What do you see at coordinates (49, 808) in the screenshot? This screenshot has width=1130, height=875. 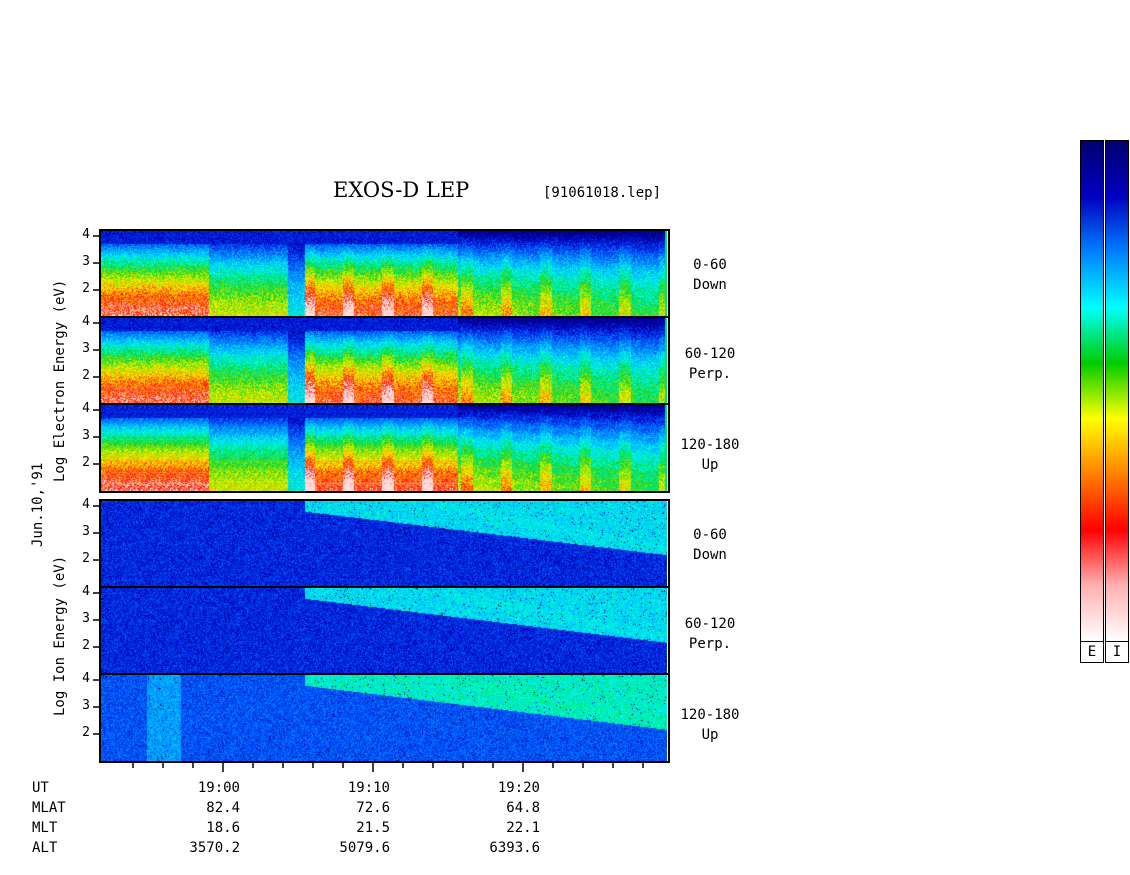 I see `footer-mlat-label: MLAT` at bounding box center [49, 808].